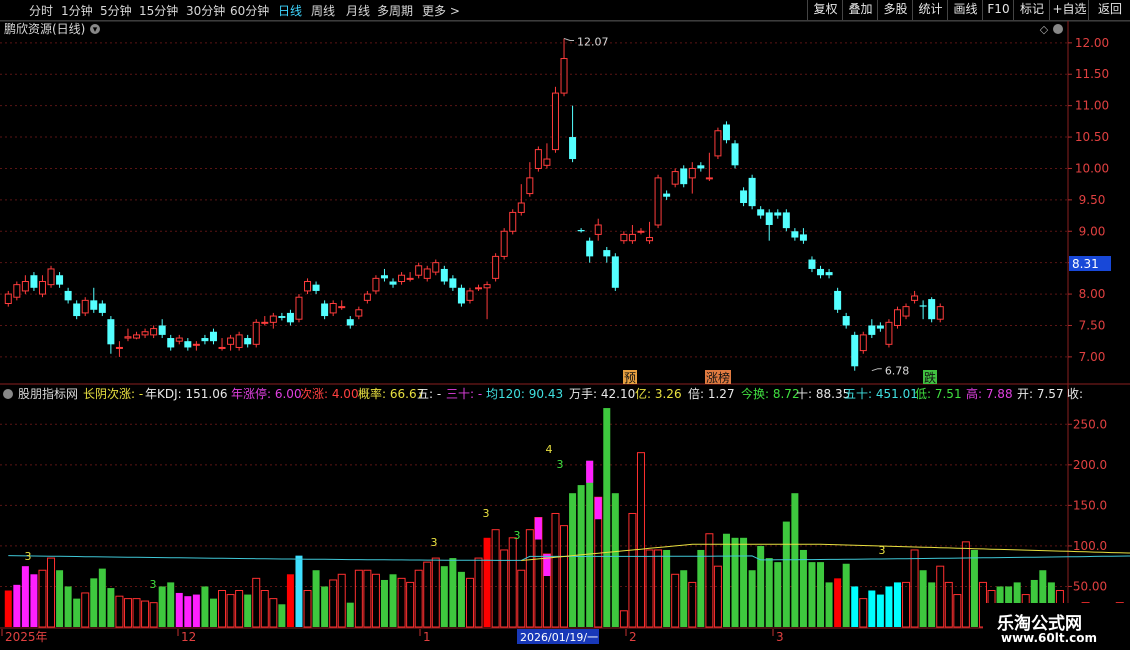 This screenshot has width=1130, height=650. I want to click on high-pointer, so click(569, 39).